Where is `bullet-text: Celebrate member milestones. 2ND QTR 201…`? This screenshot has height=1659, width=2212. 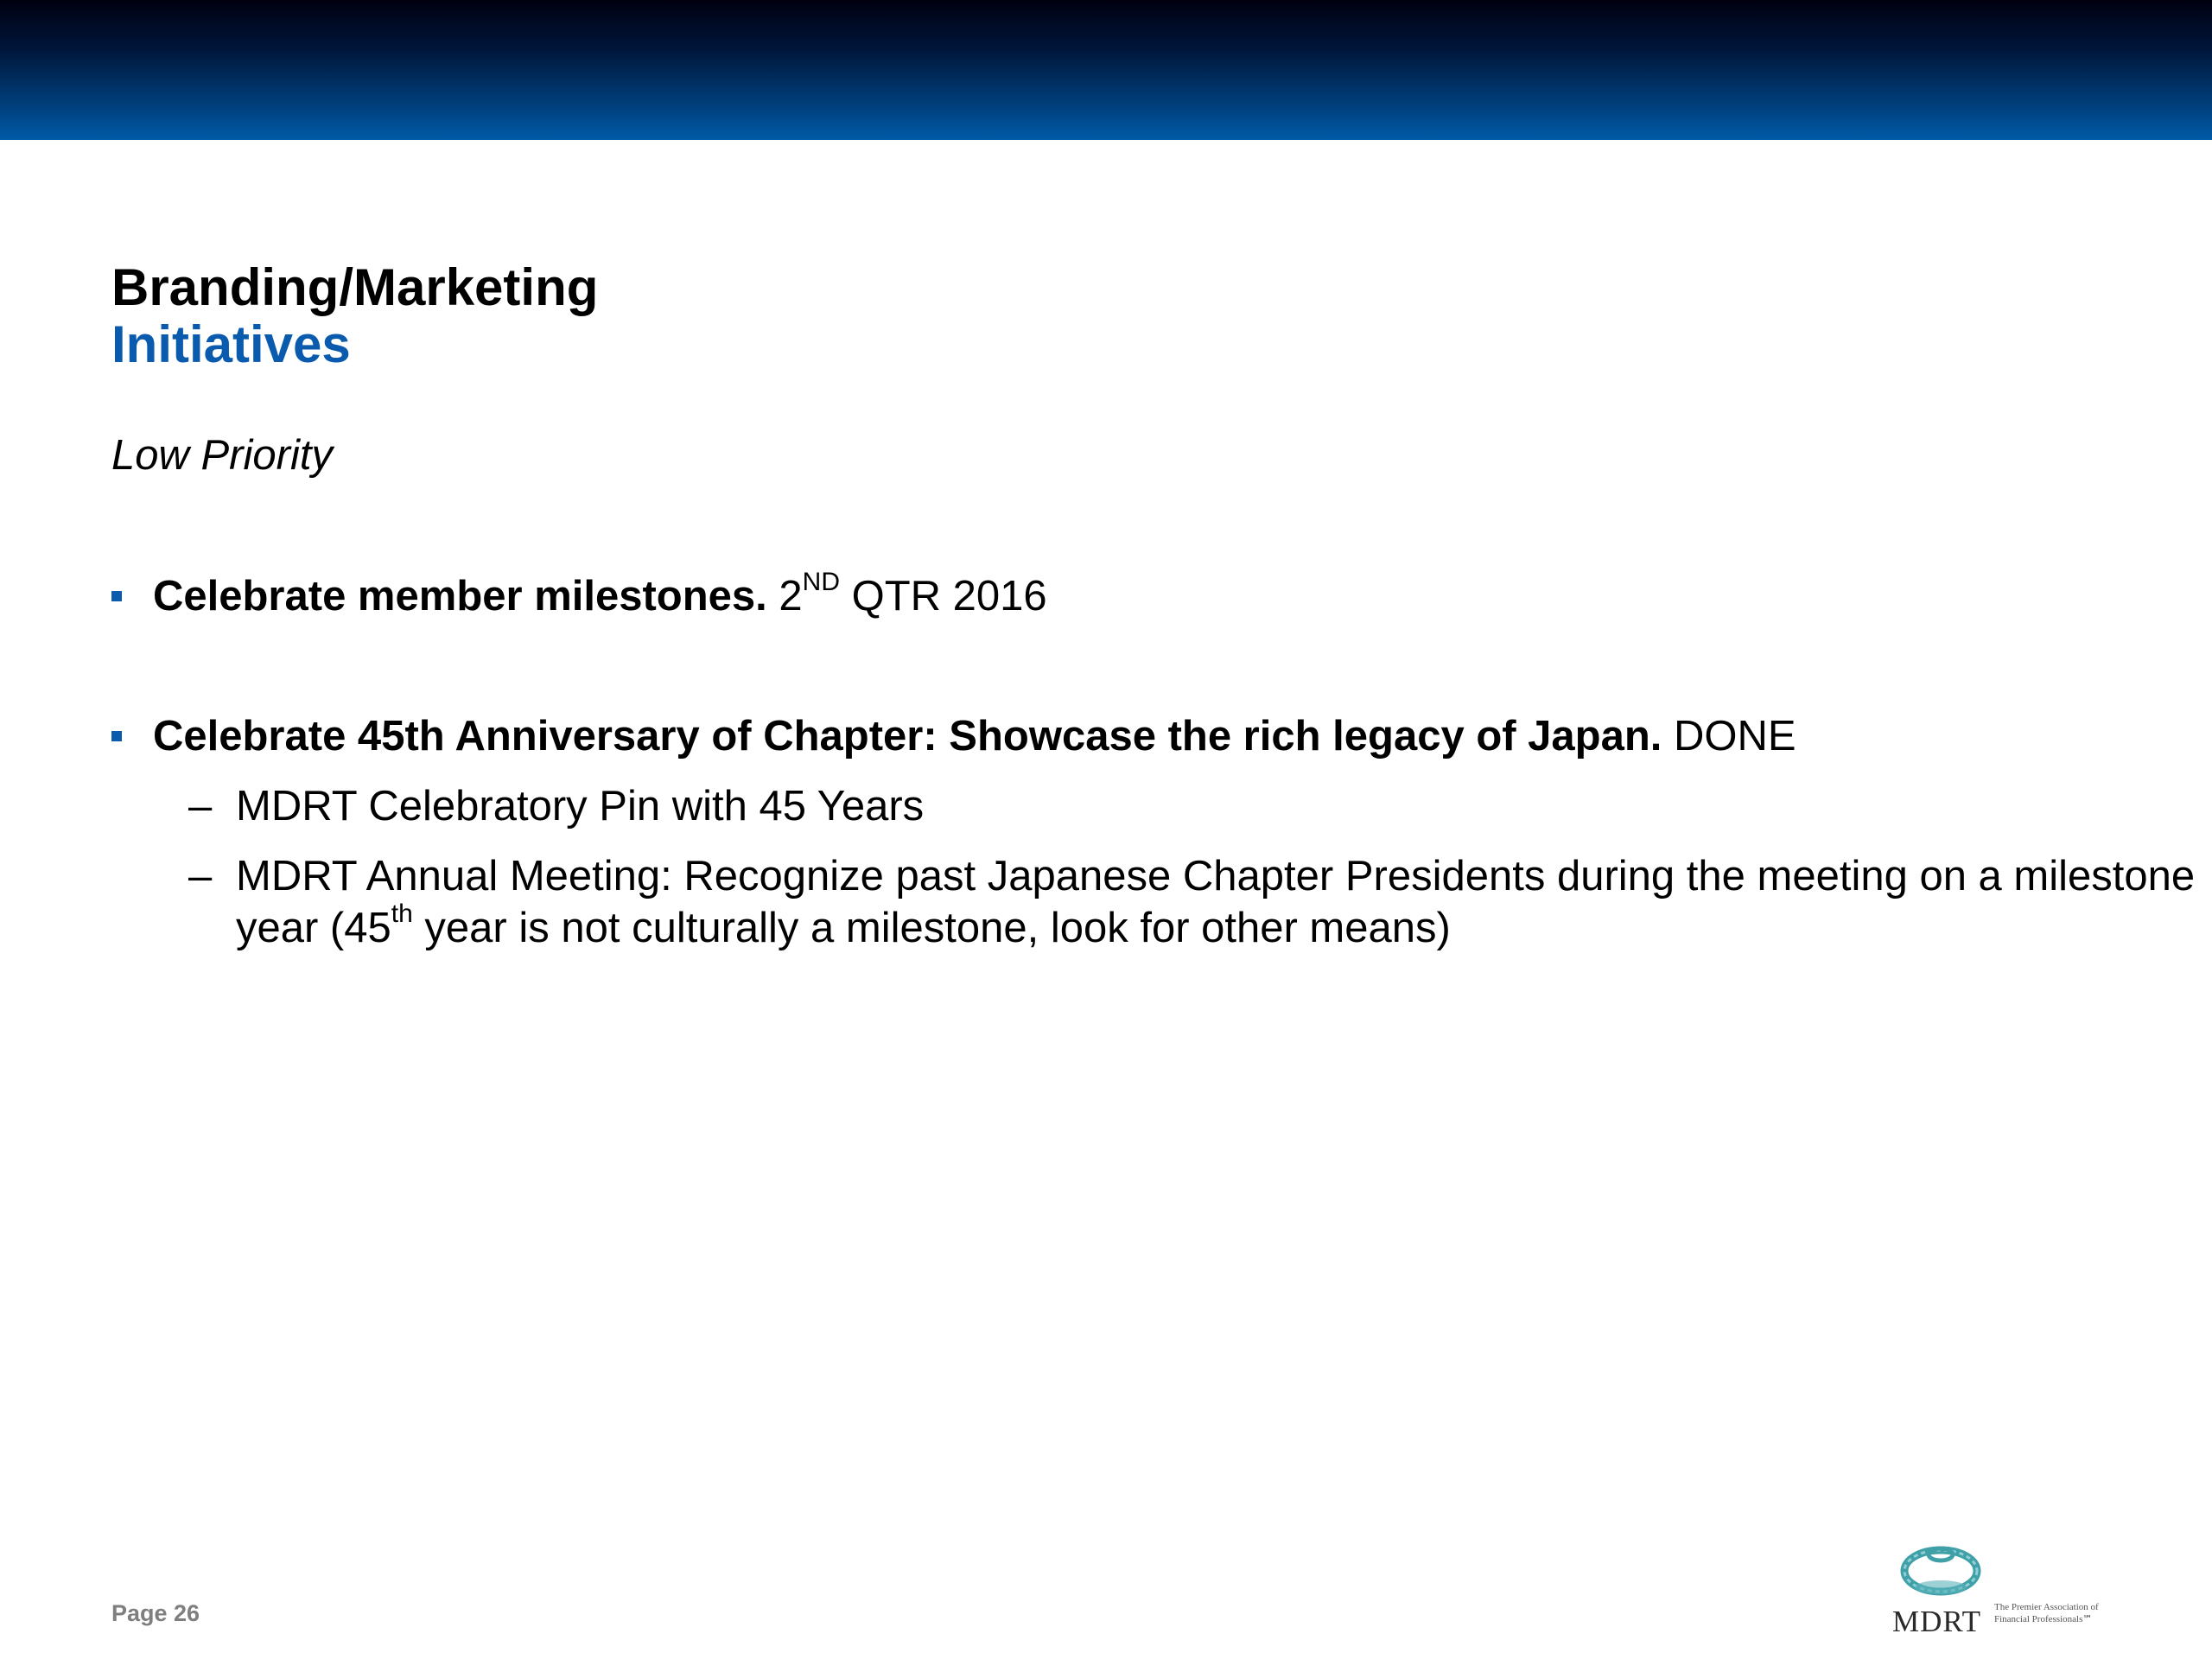
bullet-text: Celebrate member milestones. 2ND QTR 201… is located at coordinates (600, 594).